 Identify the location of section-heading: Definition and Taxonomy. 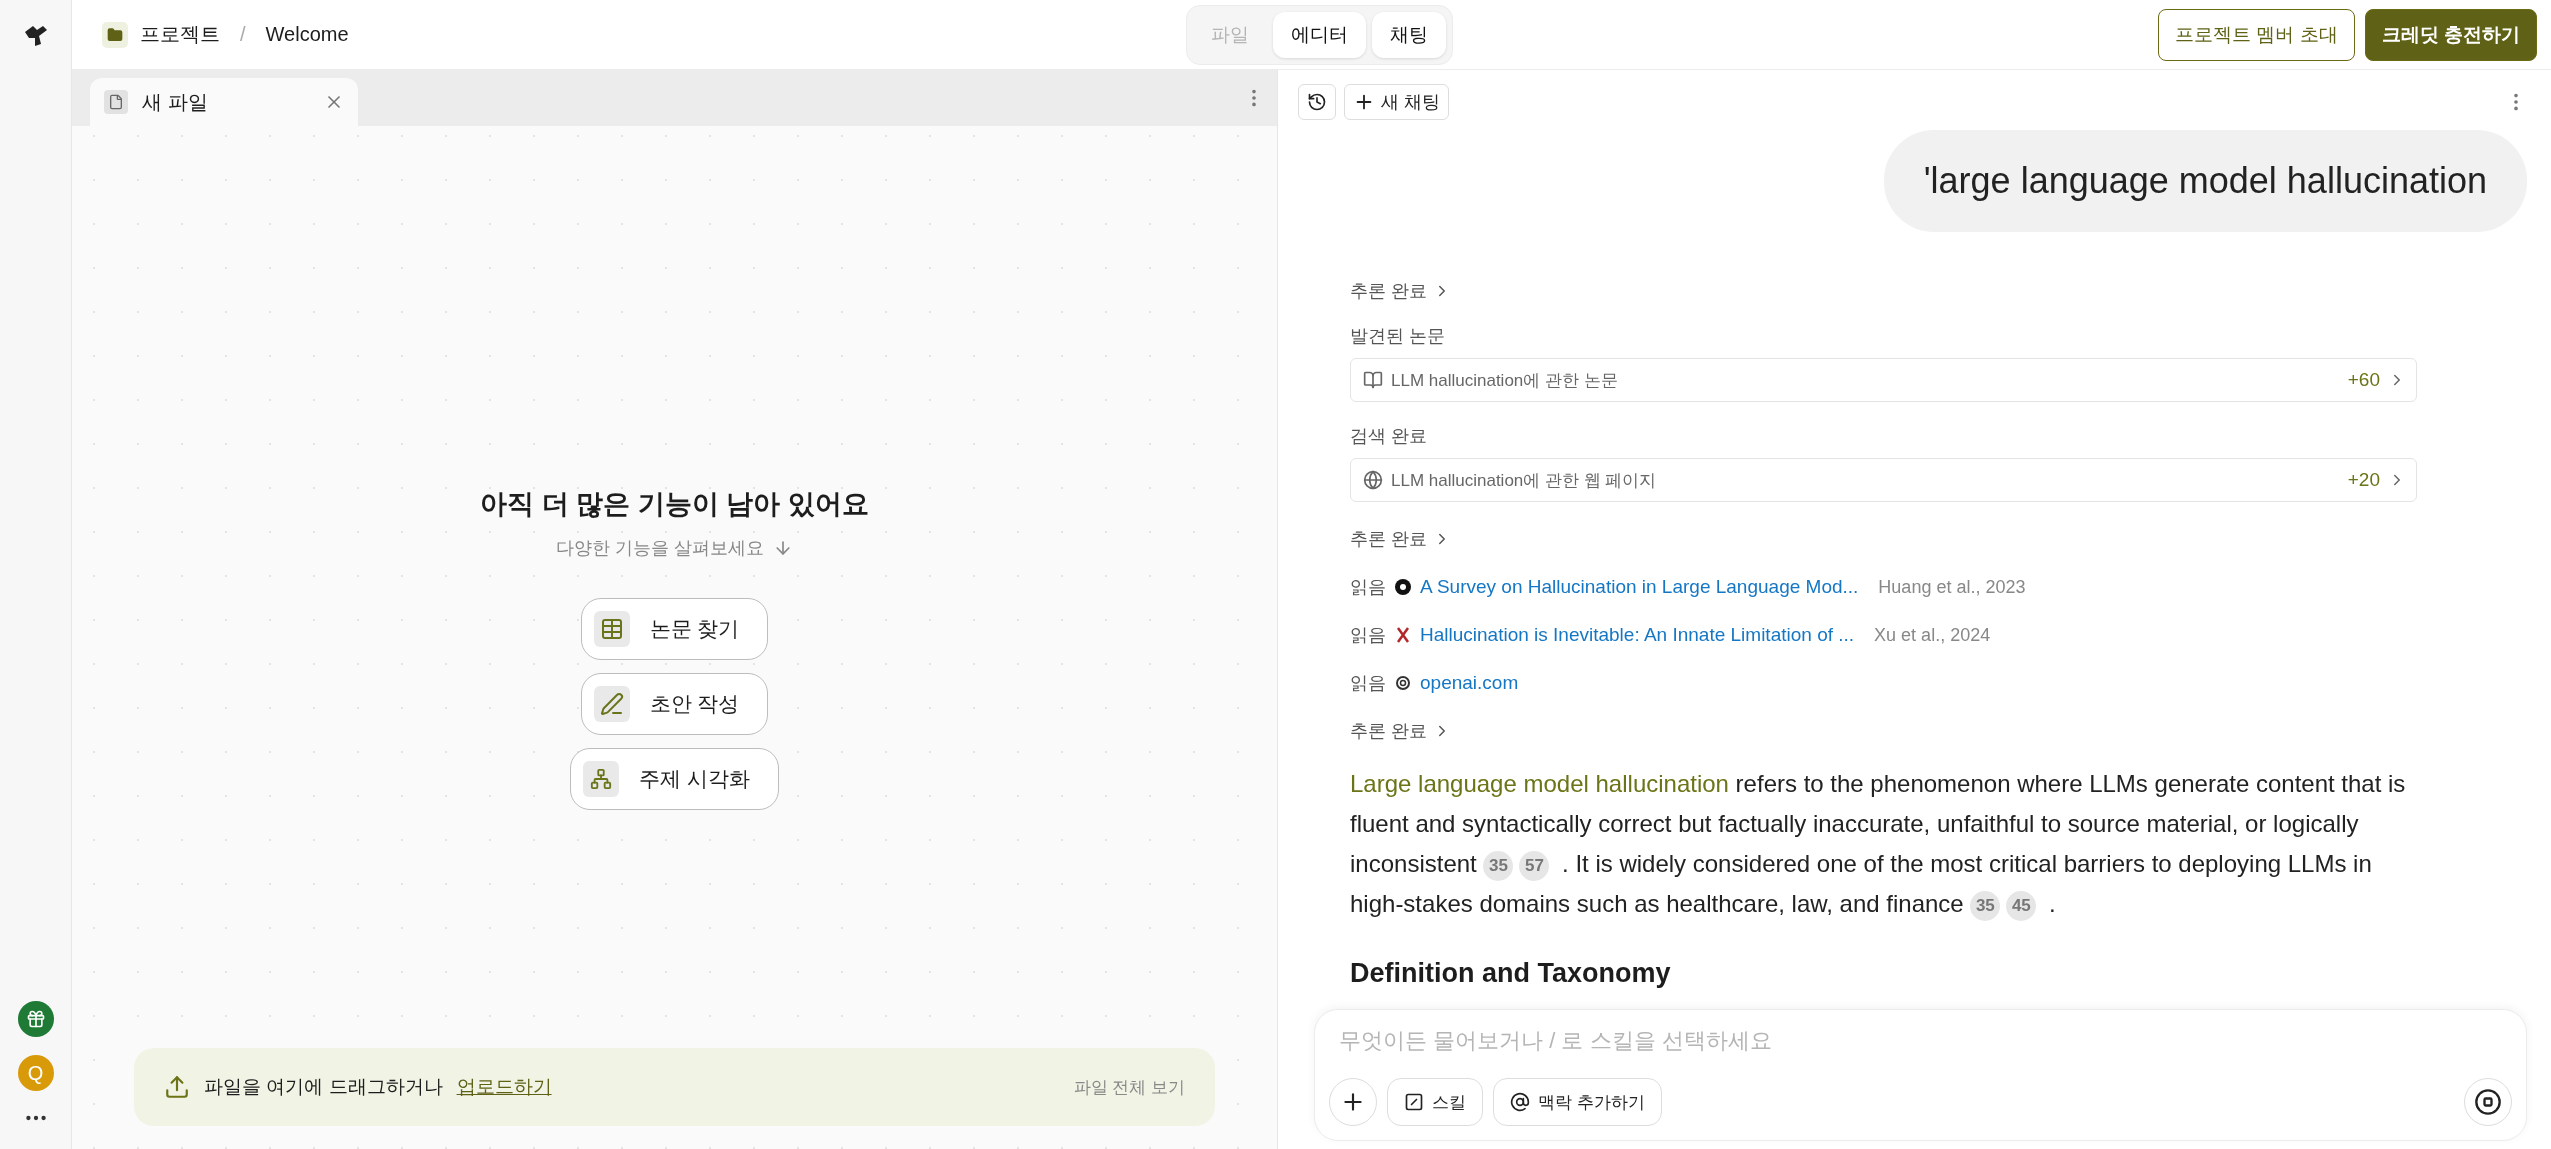
(1511, 973).